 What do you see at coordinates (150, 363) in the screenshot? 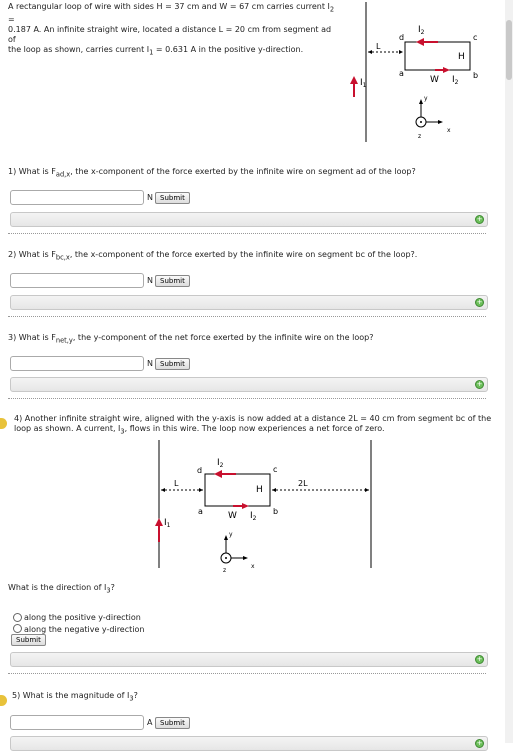
I see `q3-unit: N` at bounding box center [150, 363].